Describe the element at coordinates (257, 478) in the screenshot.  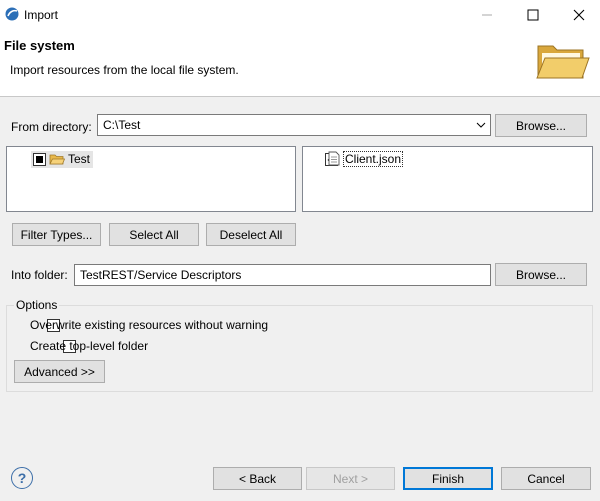
I see `back-button: < Back` at that location.